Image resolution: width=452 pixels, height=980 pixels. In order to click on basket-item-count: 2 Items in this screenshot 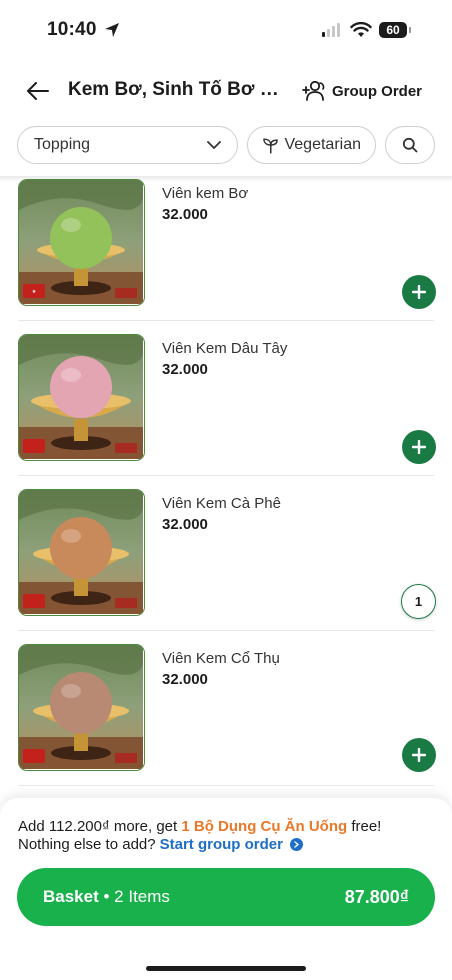, I will do `click(142, 896)`.